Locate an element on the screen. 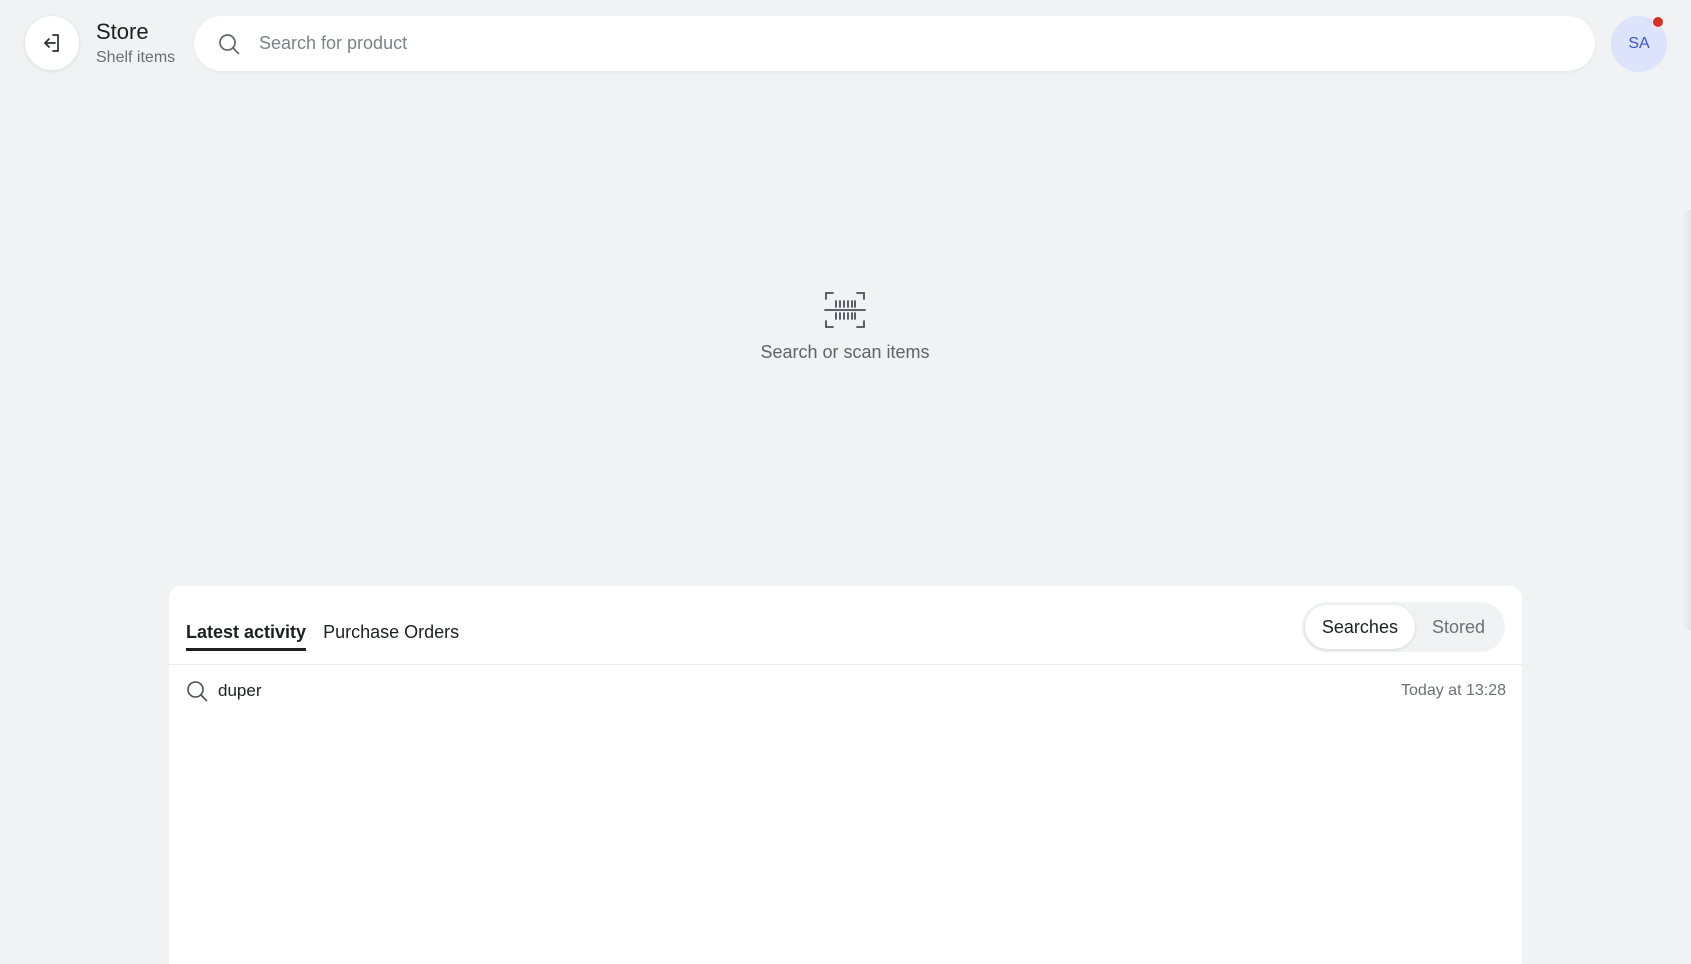  activity-tabs: Latest activity Purchase Orders is located at coordinates (322, 636).